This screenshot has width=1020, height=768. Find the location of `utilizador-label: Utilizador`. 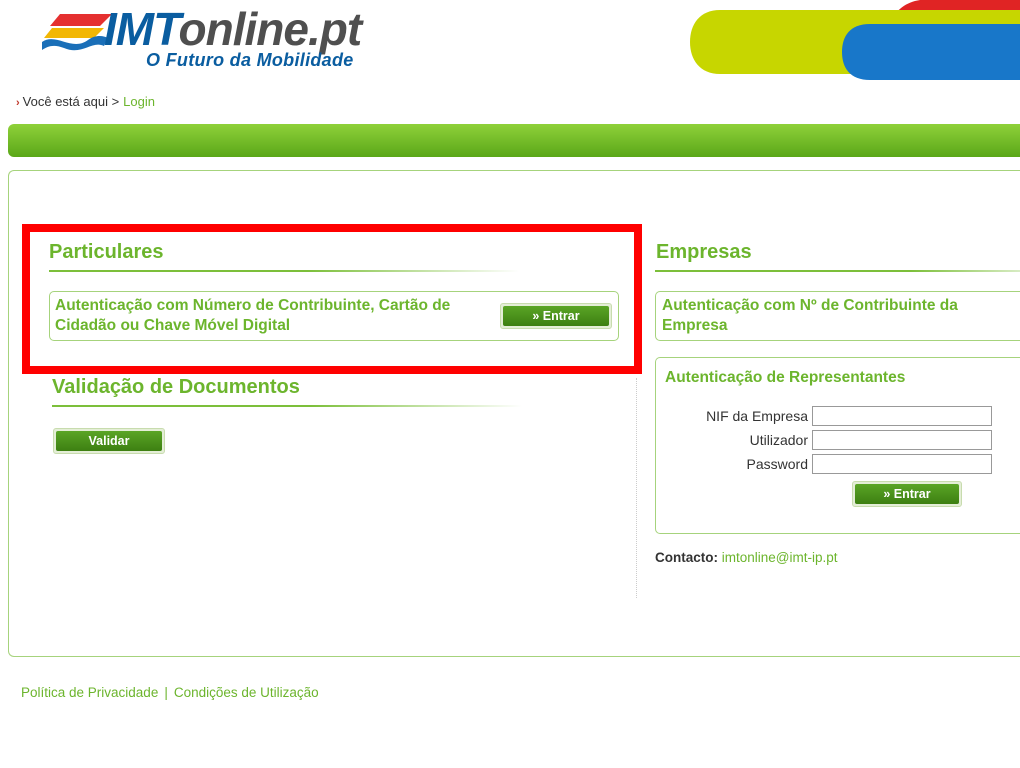

utilizador-label: Utilizador is located at coordinates (778, 440).